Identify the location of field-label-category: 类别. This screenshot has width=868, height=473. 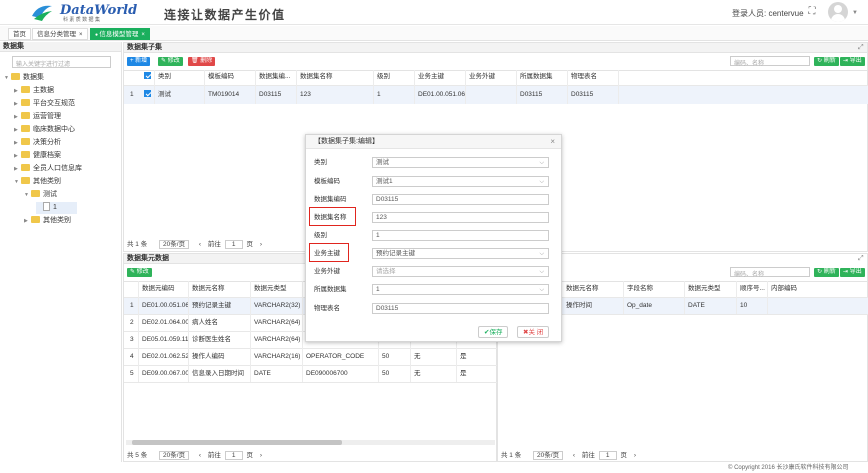
(320, 162).